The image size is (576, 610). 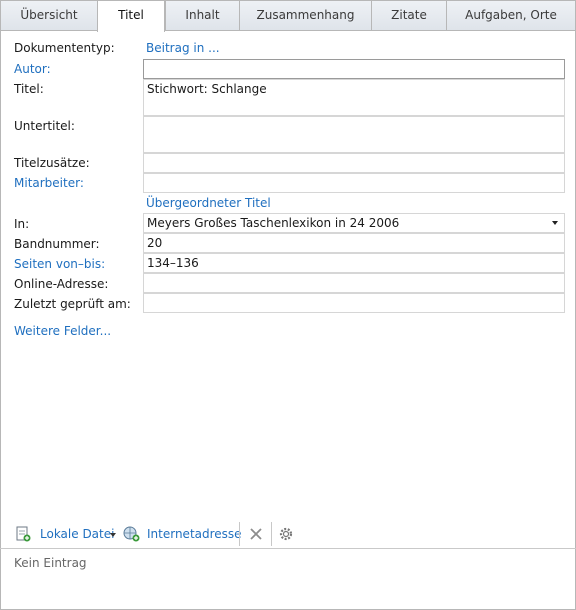 I want to click on attachment-toolbar: Lokale Datei Internetadresse, so click(x=288, y=533).